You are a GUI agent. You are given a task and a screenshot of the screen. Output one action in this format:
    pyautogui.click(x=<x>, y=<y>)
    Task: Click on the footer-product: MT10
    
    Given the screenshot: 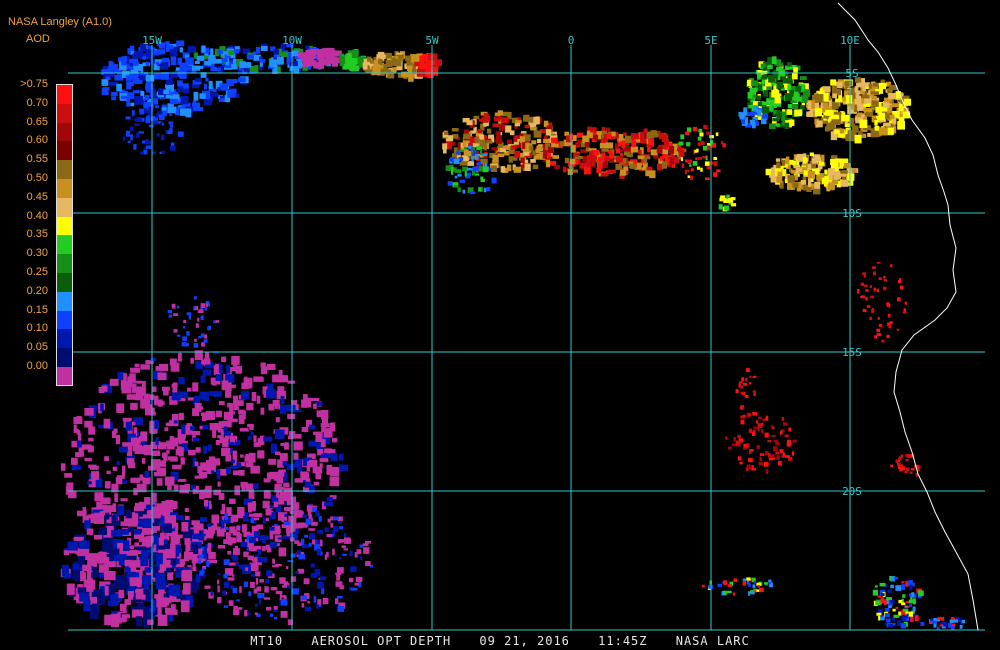 What is the action you would take?
    pyautogui.click(x=267, y=641)
    